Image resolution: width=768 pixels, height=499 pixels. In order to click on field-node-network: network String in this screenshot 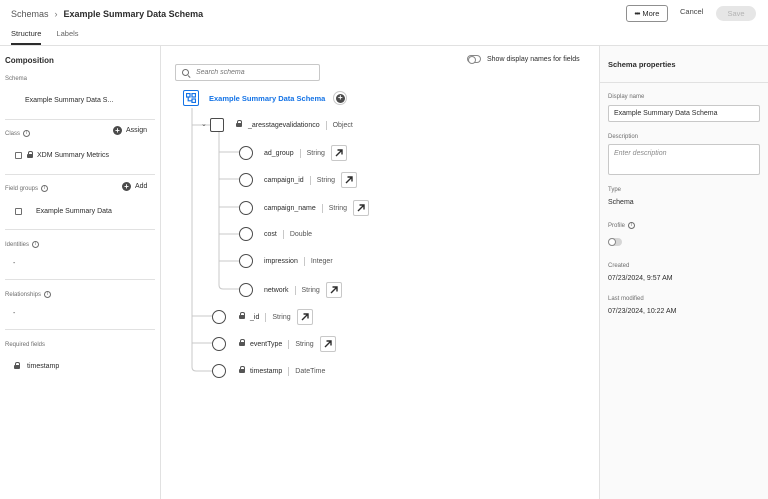, I will do `click(290, 290)`.